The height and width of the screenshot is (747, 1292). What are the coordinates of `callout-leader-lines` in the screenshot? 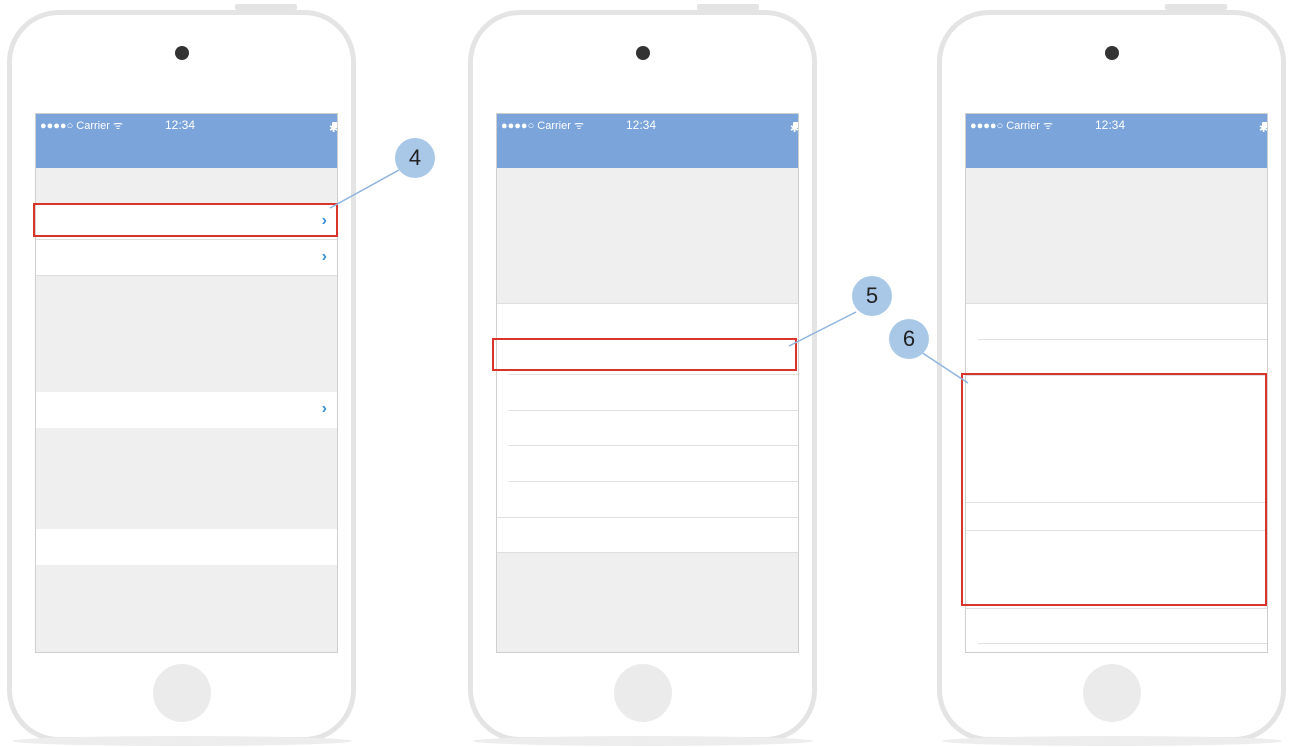 It's located at (649, 276).